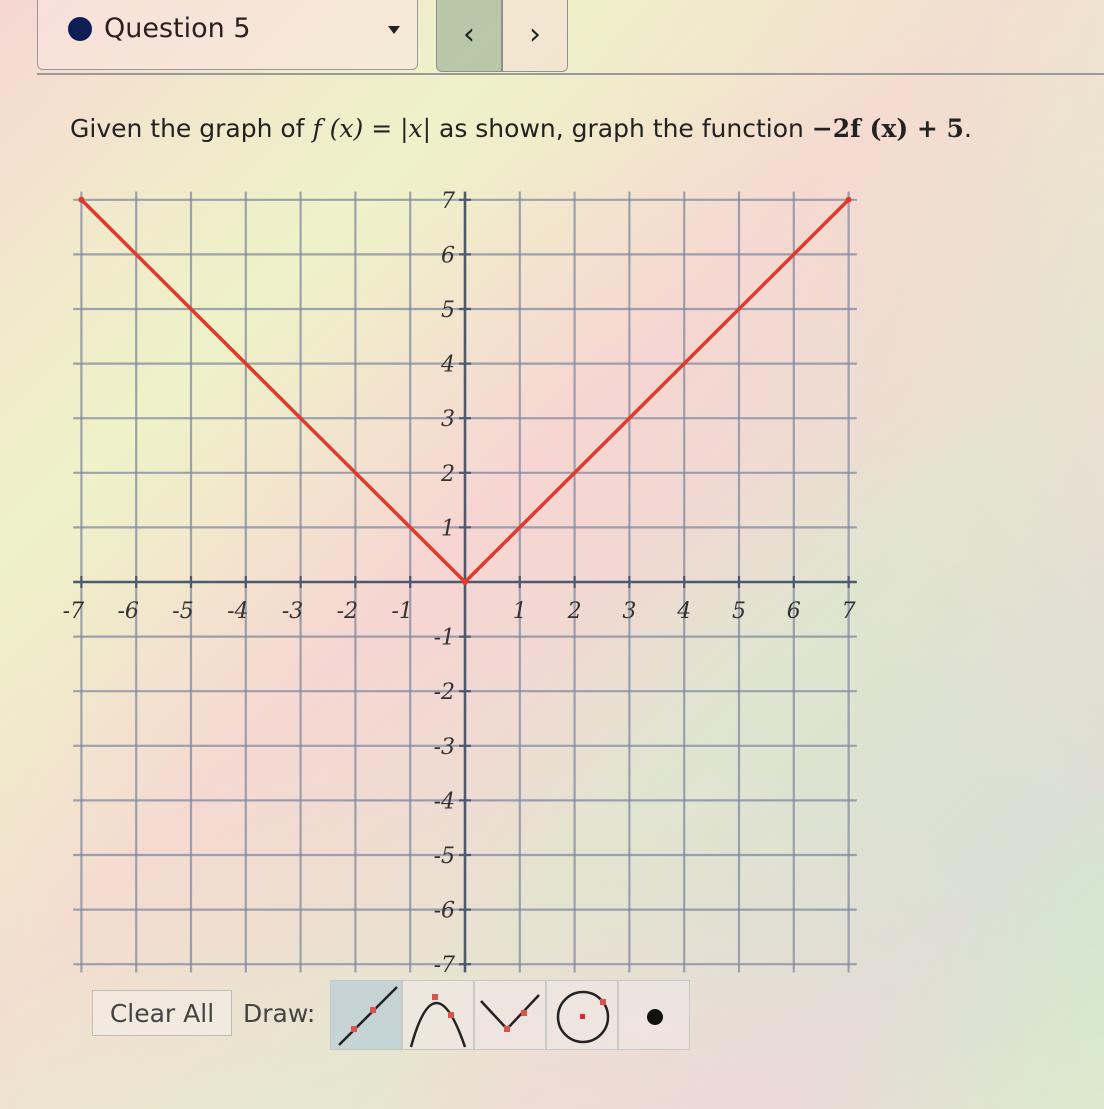 This screenshot has height=1109, width=1104. I want to click on x-tick-labels: -7 -6 -5 -4 -3 -2 -1 1 2 3 4 5 6 7, so click(459, 611).